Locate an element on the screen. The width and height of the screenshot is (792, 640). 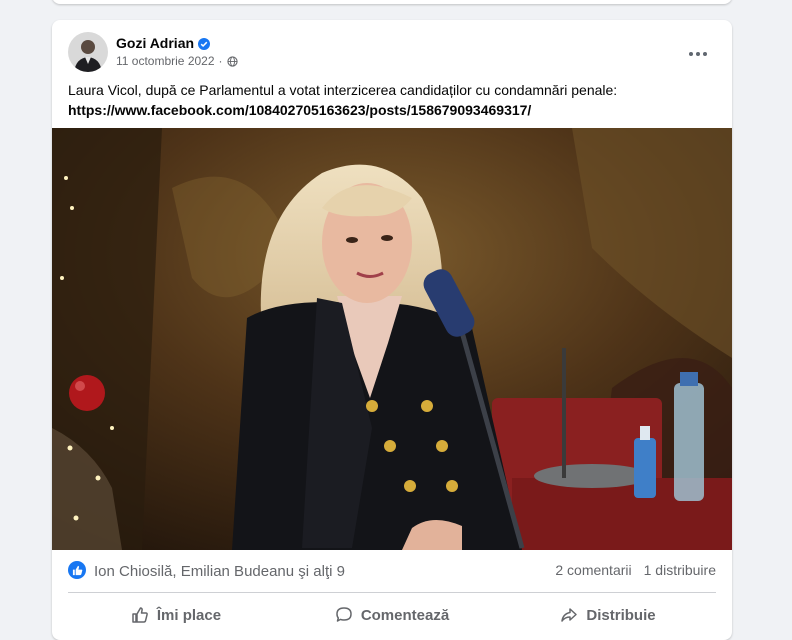
like-reaction-icon is located at coordinates (77, 570).